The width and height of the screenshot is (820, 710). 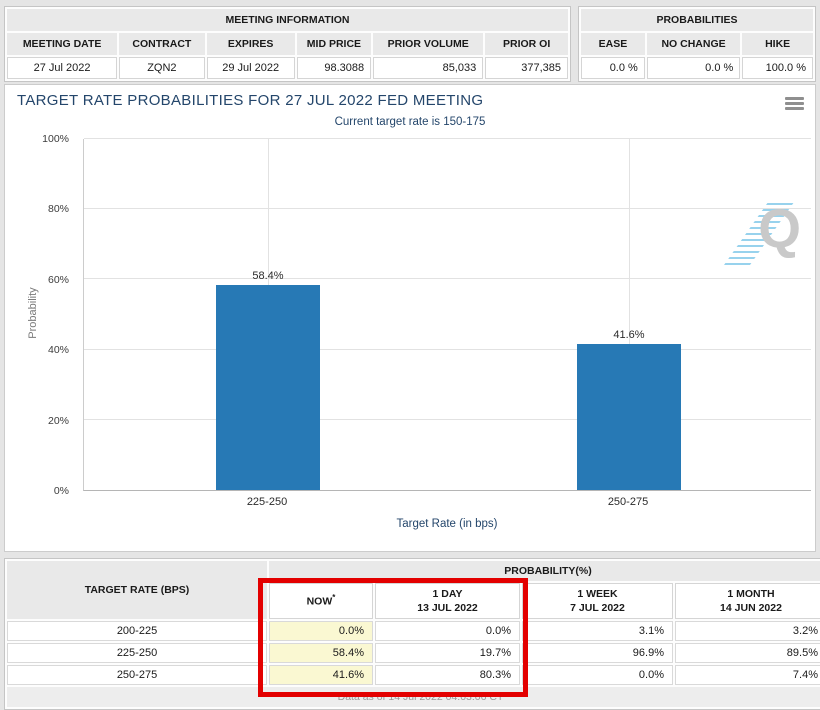 What do you see at coordinates (597, 601) in the screenshot?
I see `col-header-1-week: 1 WEEK 7 JUL 2022` at bounding box center [597, 601].